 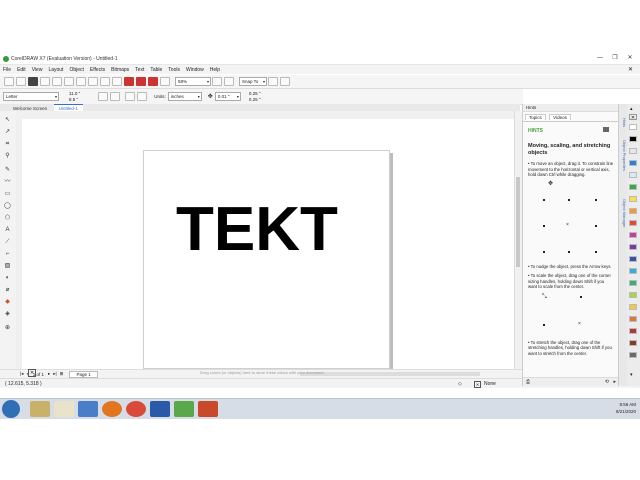 What do you see at coordinates (257, 230) in the screenshot?
I see `canvas-text-object: TEKT` at bounding box center [257, 230].